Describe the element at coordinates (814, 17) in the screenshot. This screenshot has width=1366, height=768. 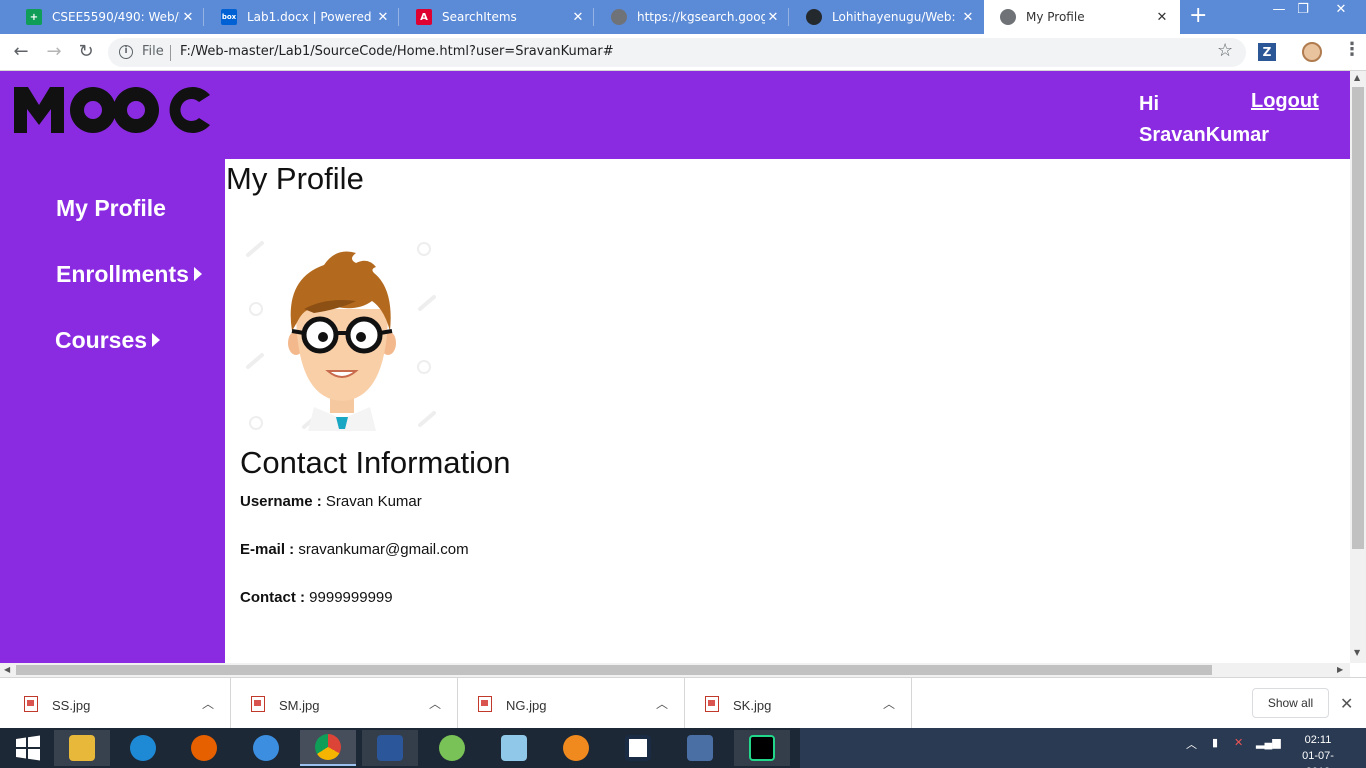
I see `github-icon` at that location.